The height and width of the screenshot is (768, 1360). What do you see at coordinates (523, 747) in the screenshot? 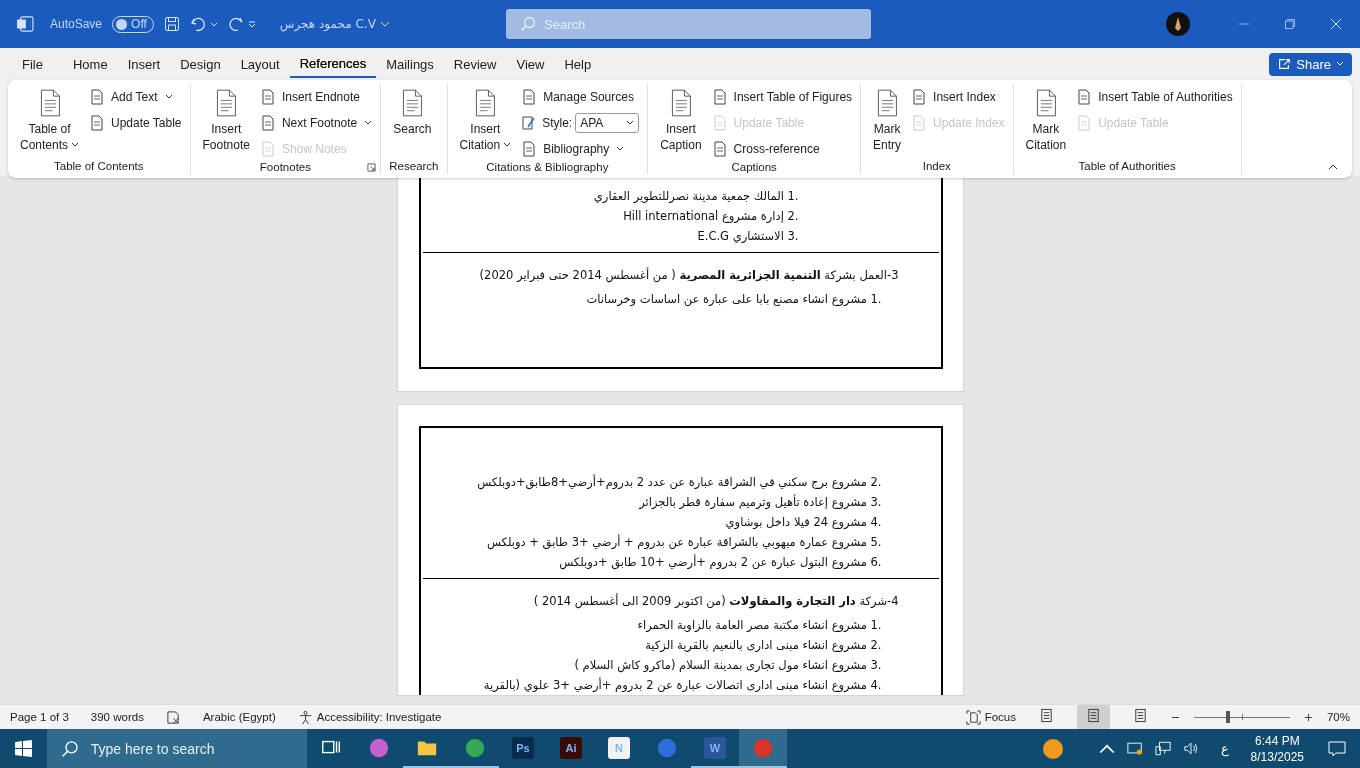
I see `app-icon: Ps` at bounding box center [523, 747].